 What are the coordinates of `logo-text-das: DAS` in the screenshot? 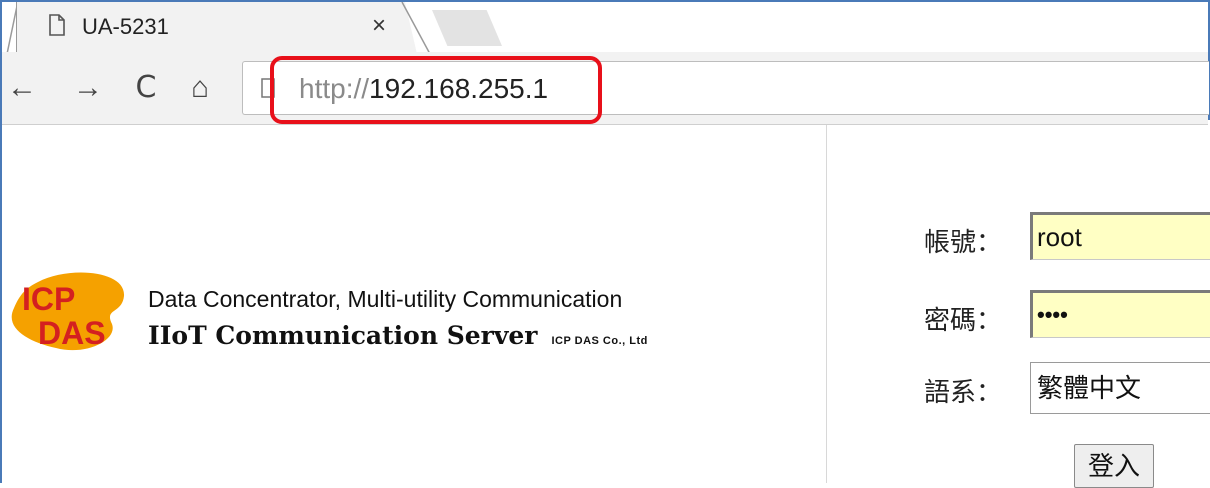 It's located at (72, 333).